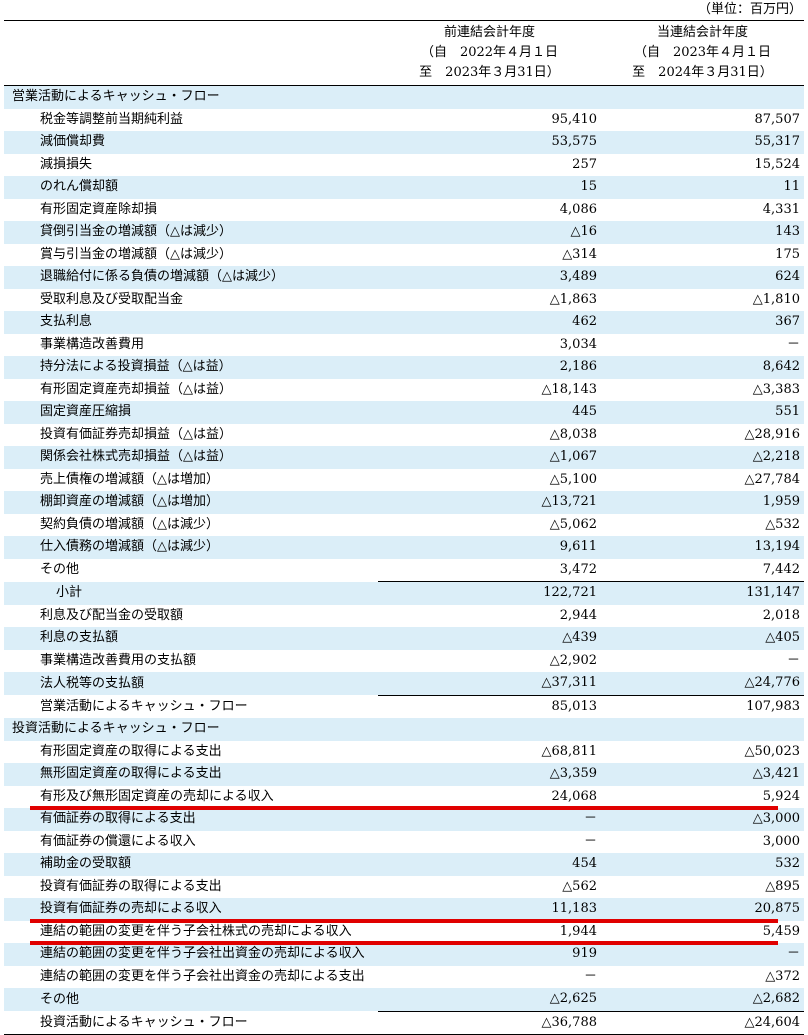 This screenshot has width=808, height=1035. What do you see at coordinates (404, 752) in the screenshot?
I see `table-row: 有形固定資産の取得による支出 △68,811 △50,023` at bounding box center [404, 752].